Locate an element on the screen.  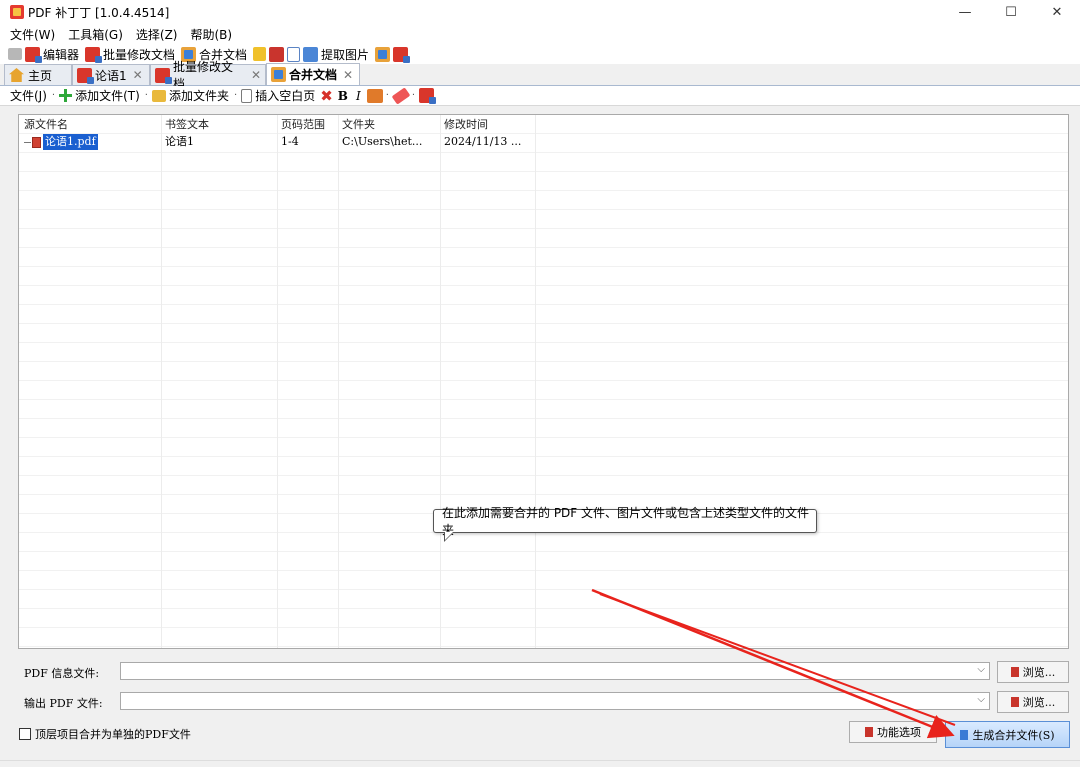
navigate-icon is located at coordinates (15, 54).